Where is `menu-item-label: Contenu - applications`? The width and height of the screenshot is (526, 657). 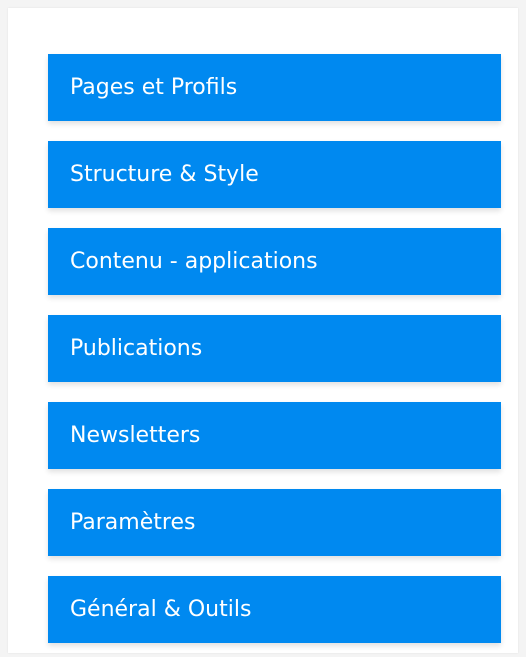 menu-item-label: Contenu - applications is located at coordinates (194, 261).